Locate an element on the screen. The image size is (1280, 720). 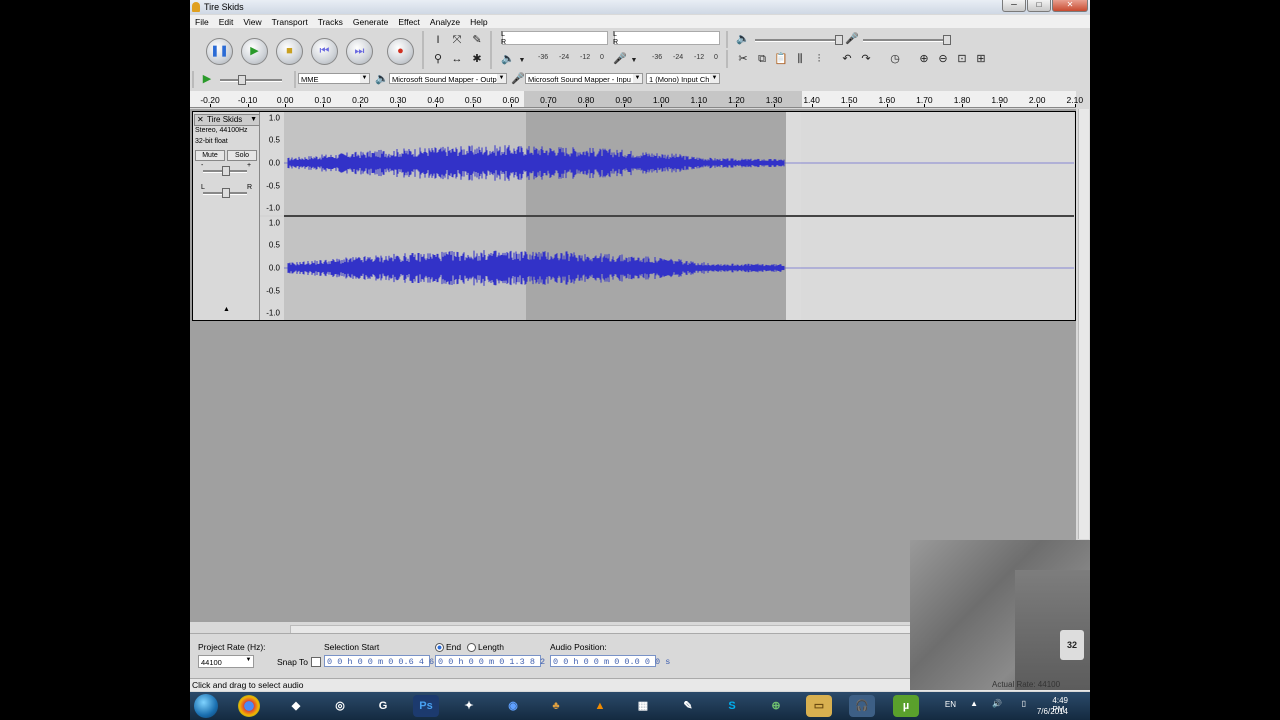
audio-position-field: 0 0 h 0 0 m 0 0.0 0 0 s is located at coordinates (610, 661).